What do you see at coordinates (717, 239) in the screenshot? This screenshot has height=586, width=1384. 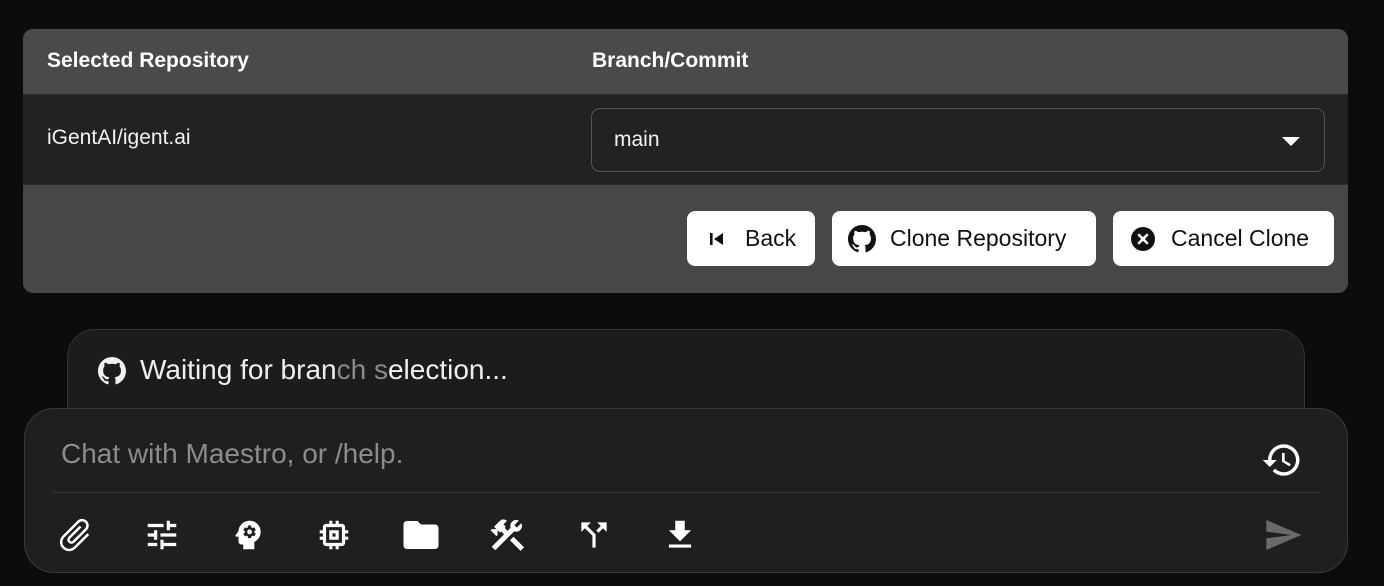 I see `skip-back-icon` at bounding box center [717, 239].